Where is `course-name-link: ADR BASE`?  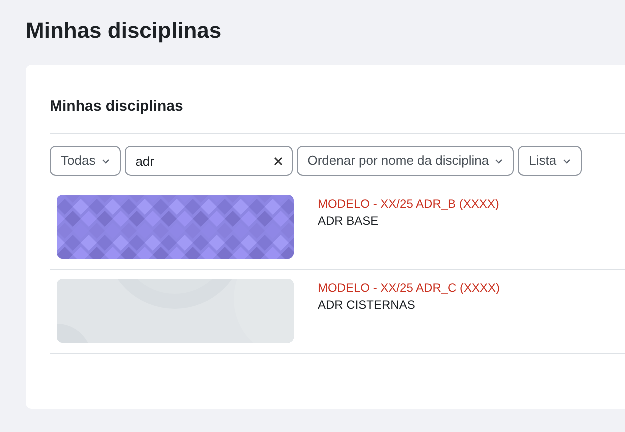
course-name-link: ADR BASE is located at coordinates (348, 221).